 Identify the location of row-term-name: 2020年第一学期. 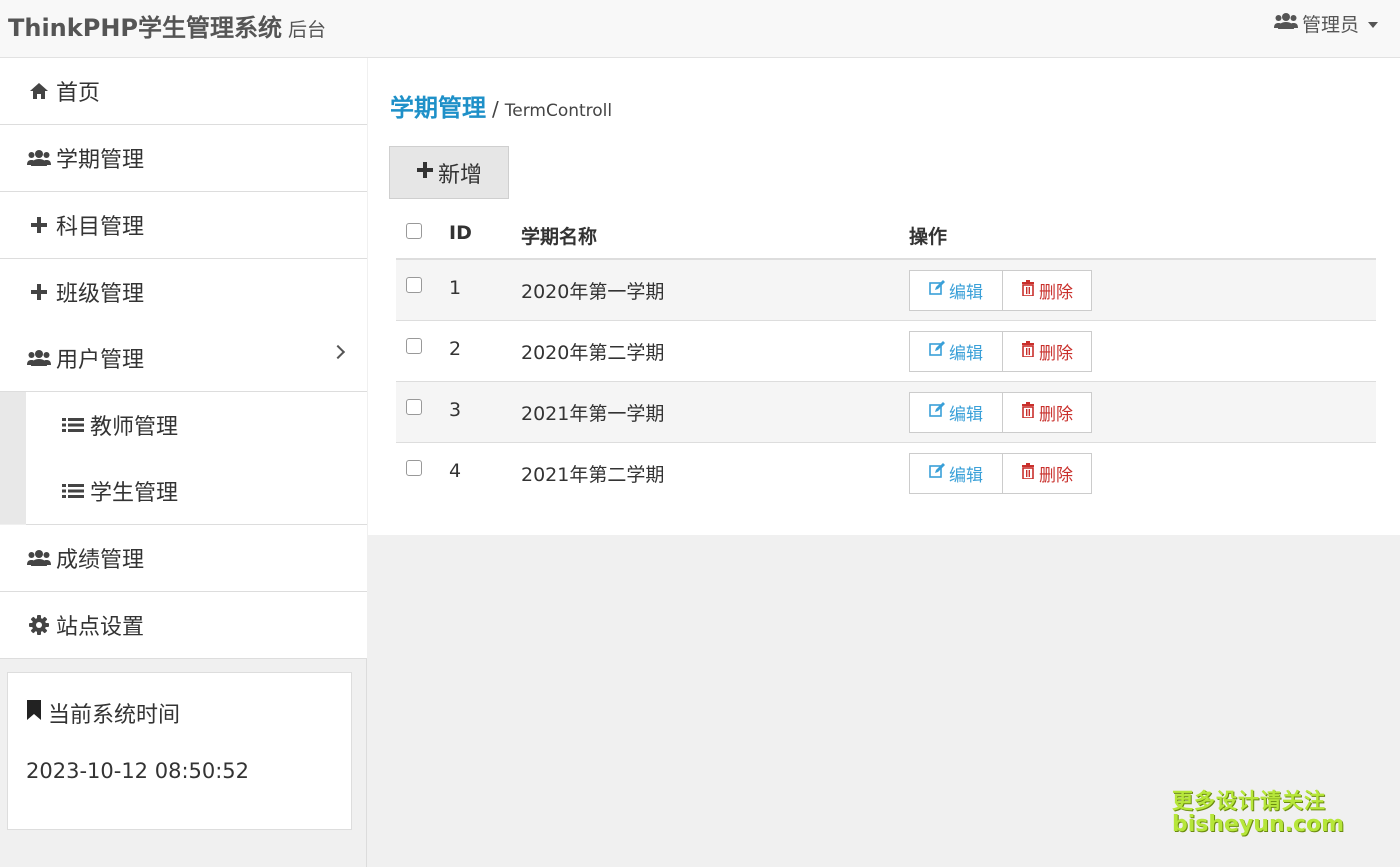
(593, 292).